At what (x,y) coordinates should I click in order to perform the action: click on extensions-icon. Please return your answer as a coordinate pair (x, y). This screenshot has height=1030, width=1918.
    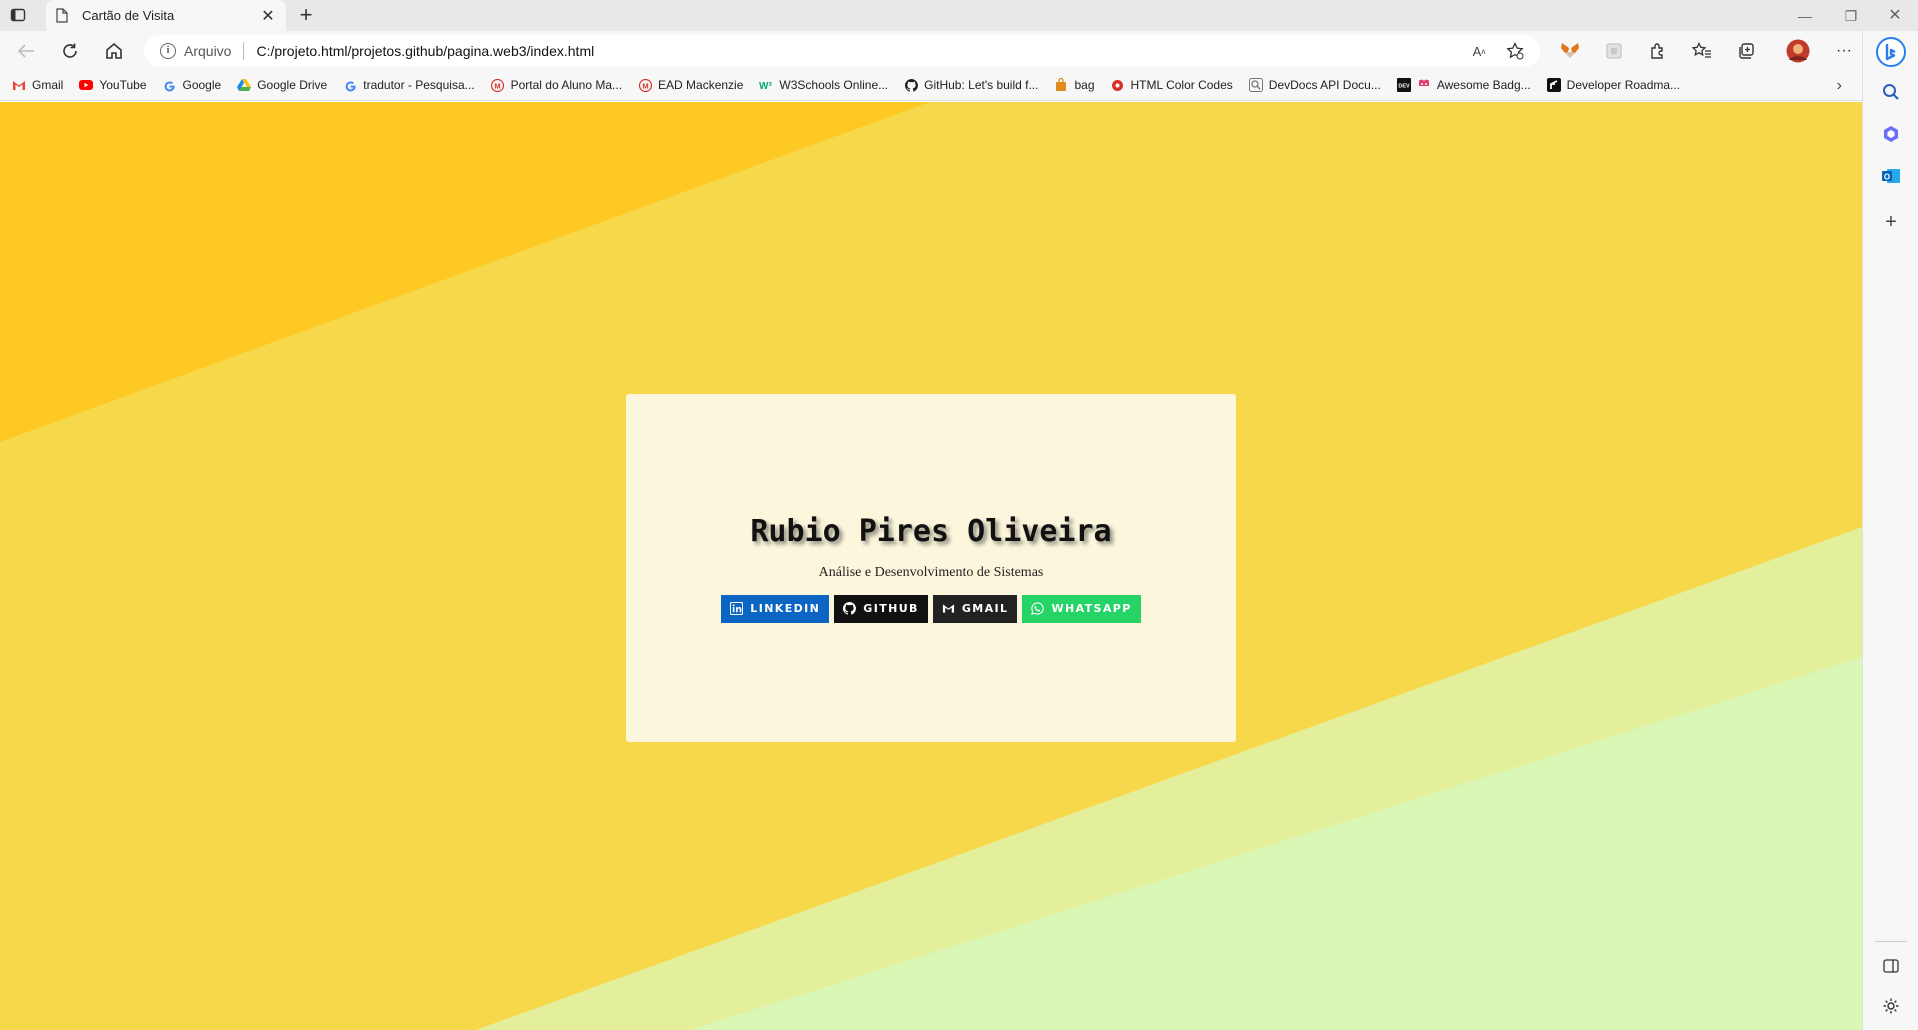
    Looking at the image, I should click on (1658, 51).